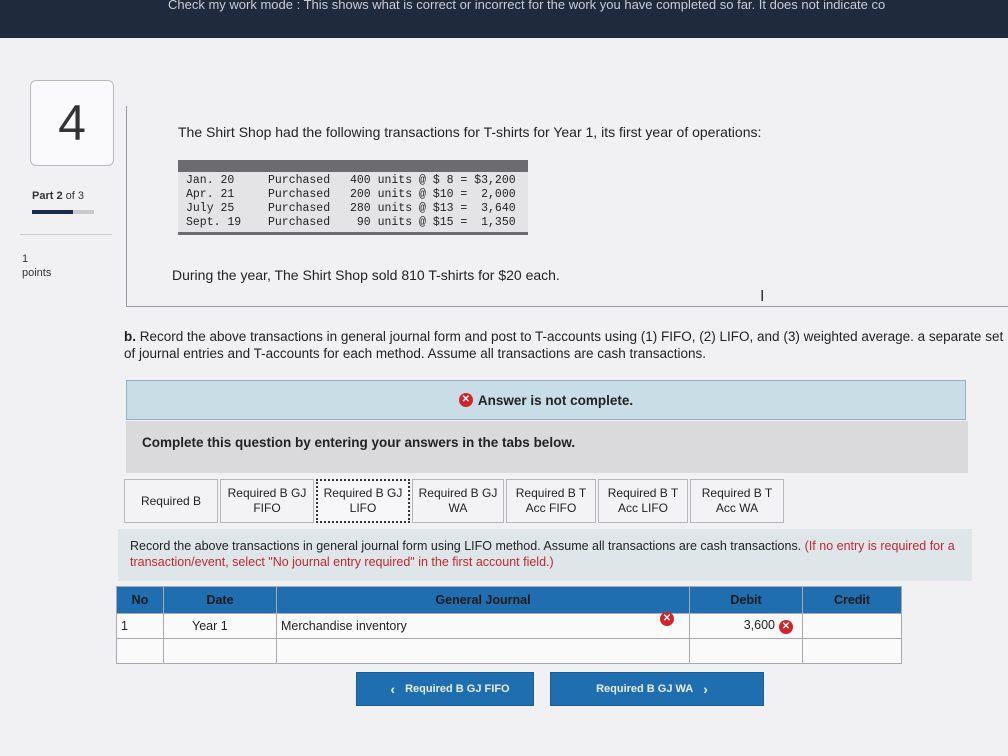 The image size is (1008, 756). Describe the element at coordinates (643, 501) in the screenshot. I see `tab-required-b-t-acc-lifo: Required B T Acc LIFO` at that location.